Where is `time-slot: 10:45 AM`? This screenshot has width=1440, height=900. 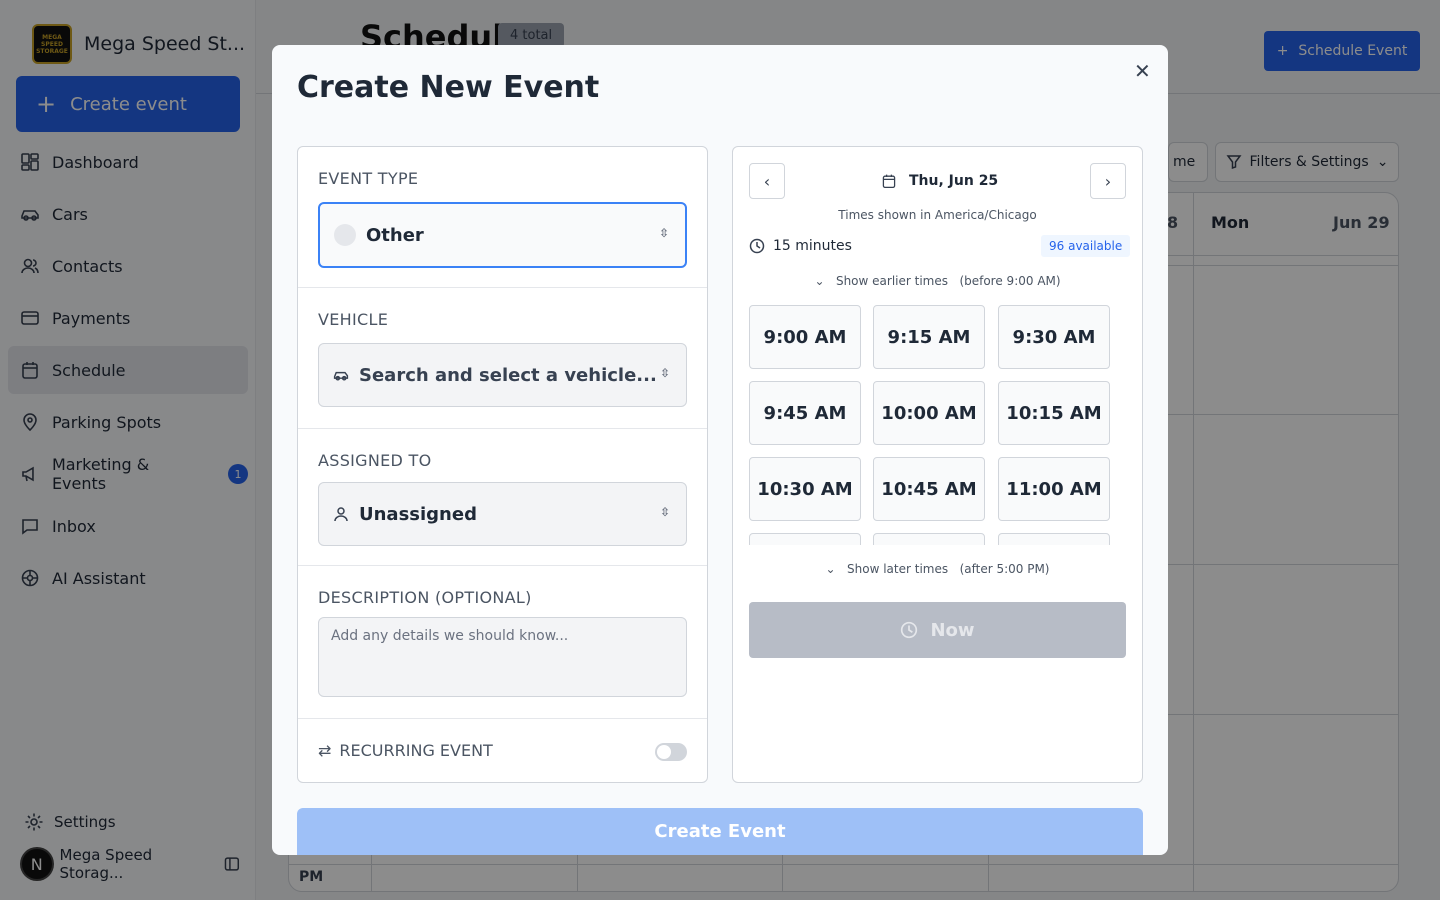
time-slot: 10:45 AM is located at coordinates (929, 489).